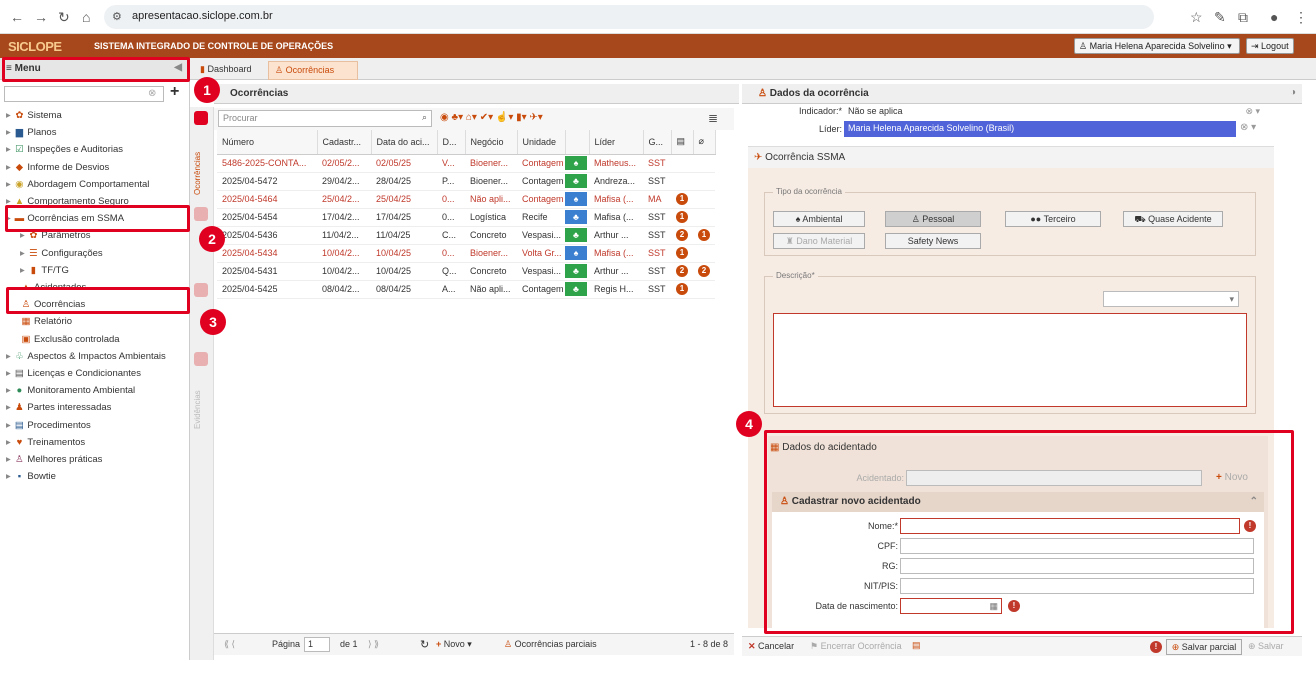  What do you see at coordinates (1077, 566) in the screenshot?
I see `rg-input` at bounding box center [1077, 566].